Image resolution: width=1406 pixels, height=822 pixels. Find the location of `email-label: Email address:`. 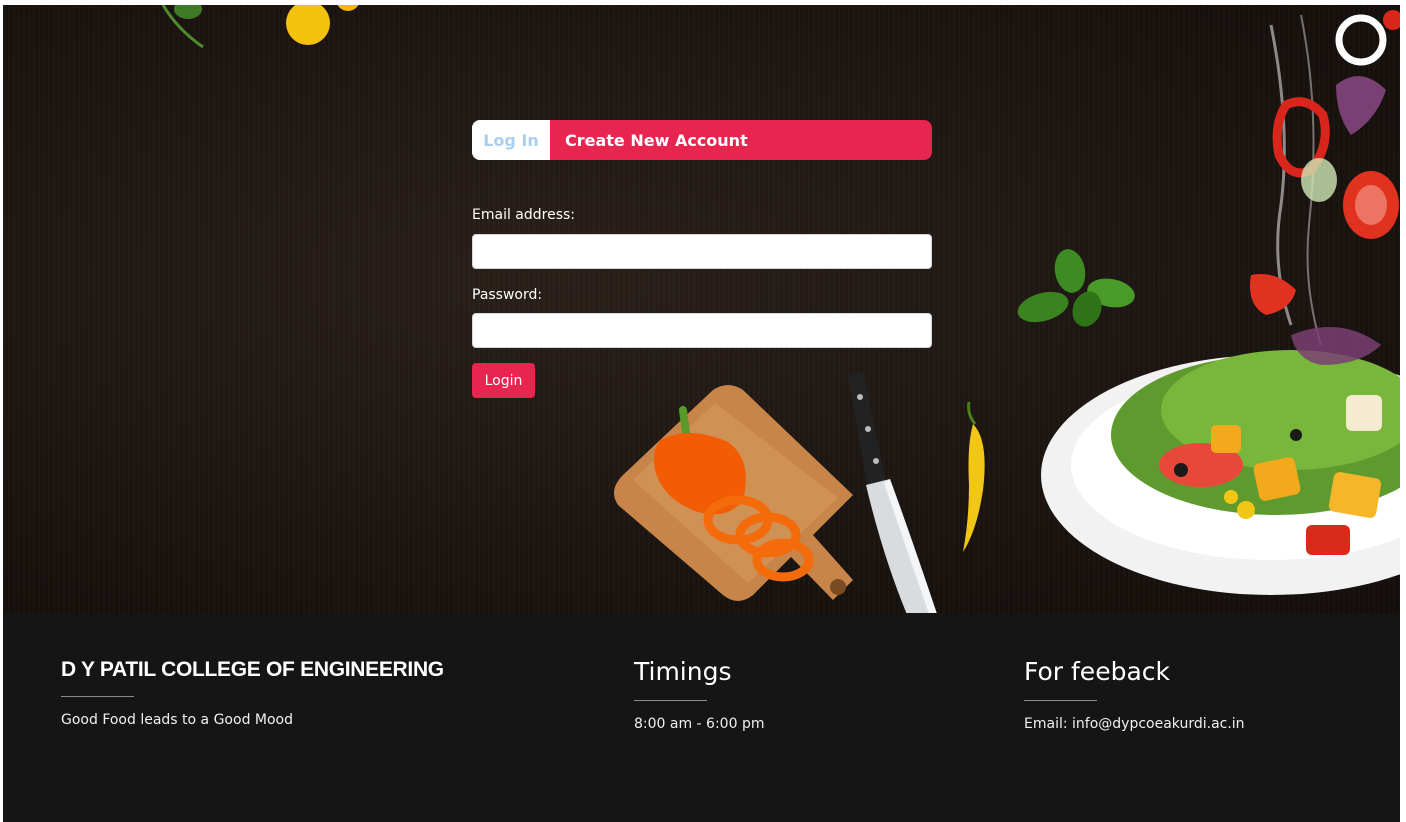

email-label: Email address: is located at coordinates (524, 215).